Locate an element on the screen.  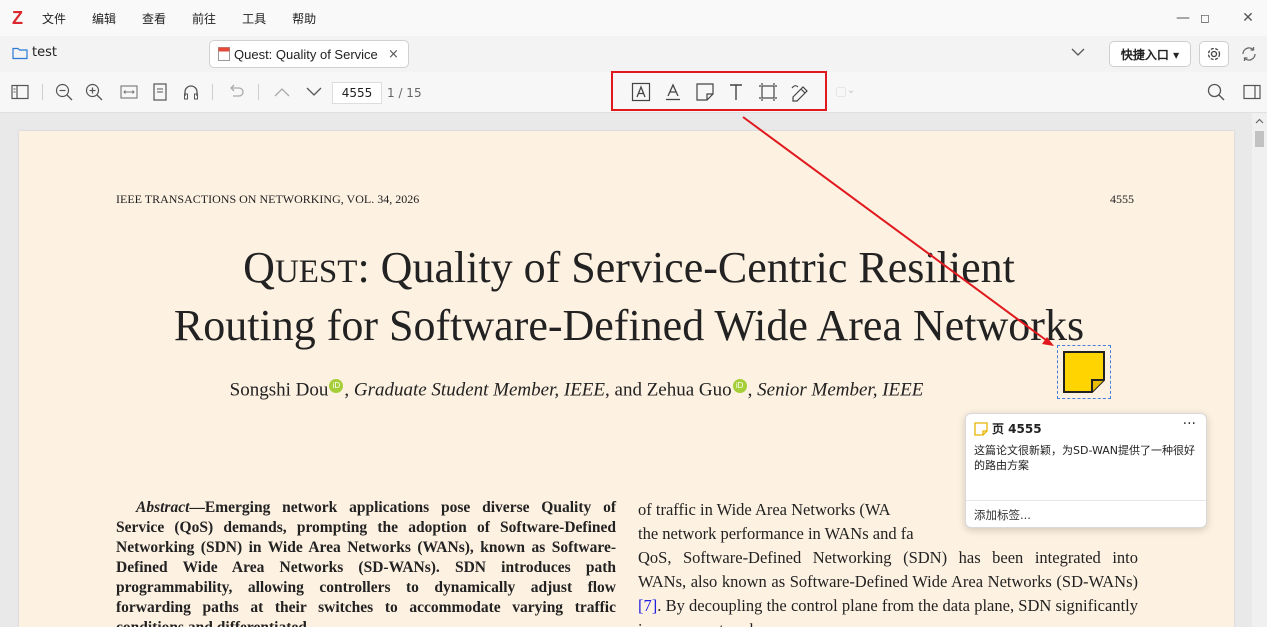
scroll-thumb is located at coordinates (1259, 139).